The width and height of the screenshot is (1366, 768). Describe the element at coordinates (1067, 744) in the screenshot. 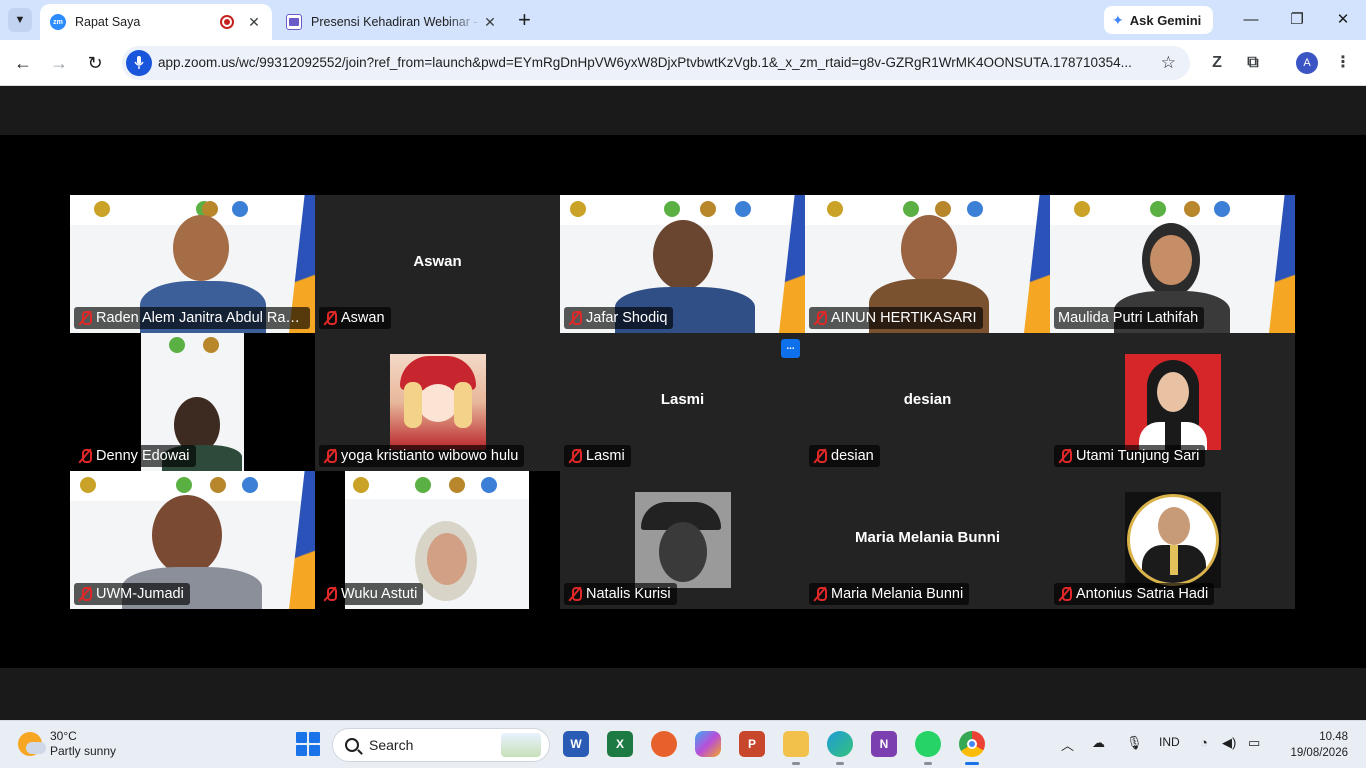

I see `show-hidden-icons-chevron-icon: ︿` at that location.